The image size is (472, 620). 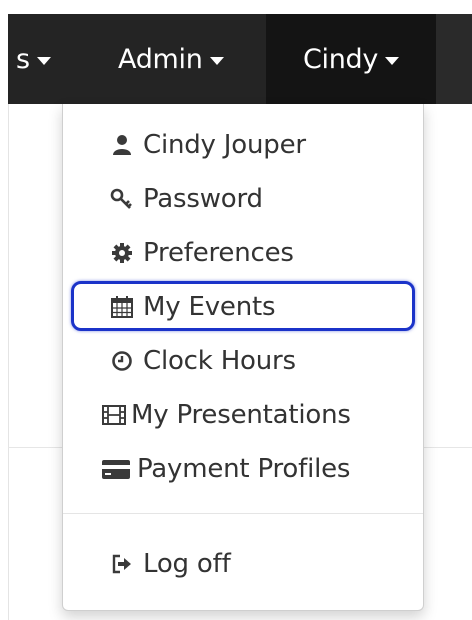 What do you see at coordinates (187, 564) in the screenshot?
I see `menu-item-label: Log off` at bounding box center [187, 564].